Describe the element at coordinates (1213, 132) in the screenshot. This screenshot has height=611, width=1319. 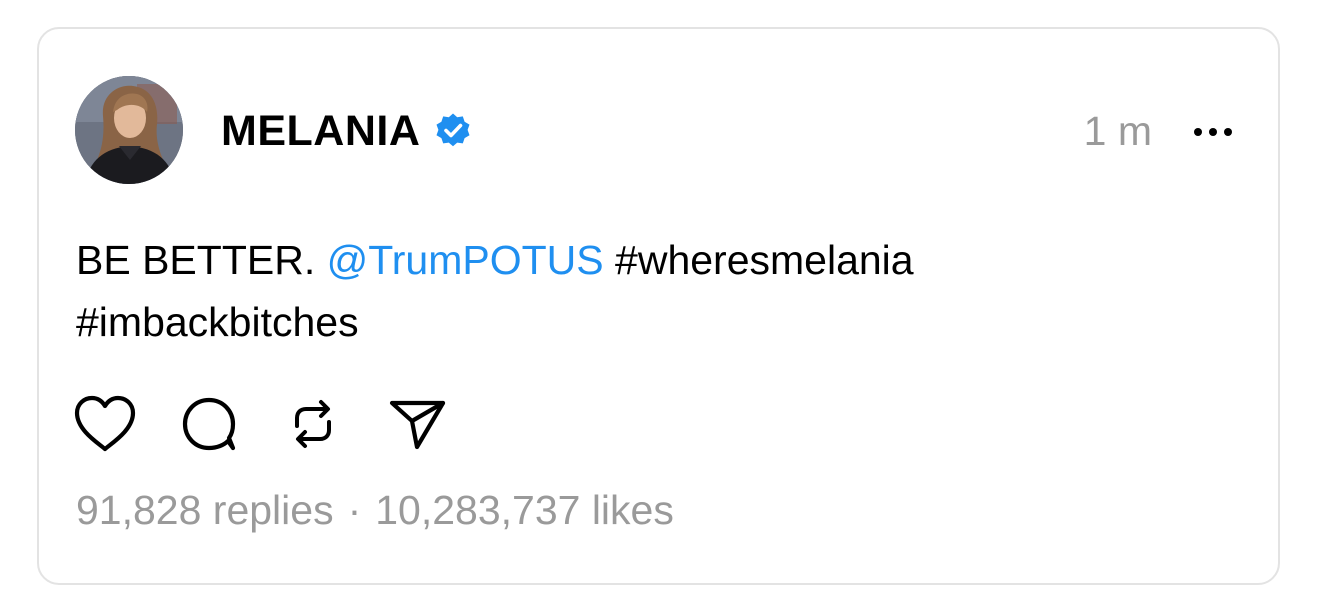
I see `more-options-icon` at that location.